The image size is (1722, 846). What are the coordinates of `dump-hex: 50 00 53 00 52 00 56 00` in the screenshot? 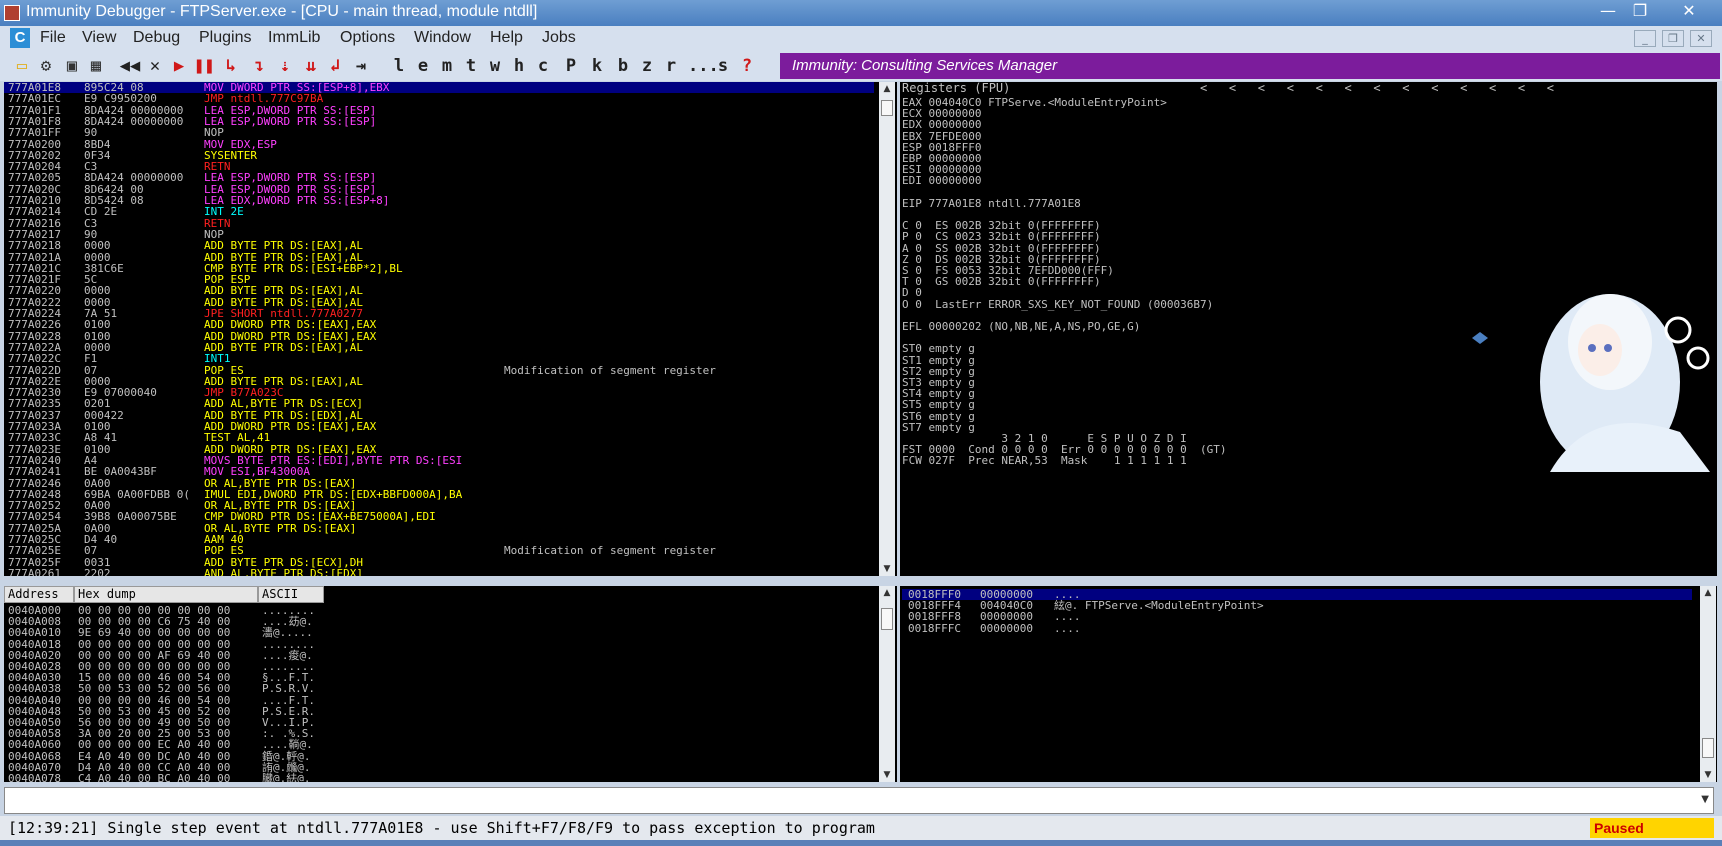 It's located at (154, 689).